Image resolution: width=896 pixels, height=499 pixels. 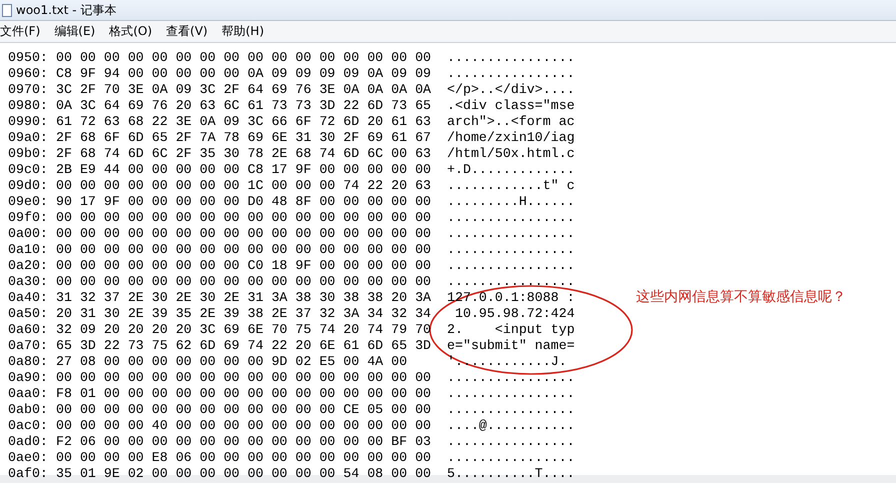 What do you see at coordinates (28, 170) in the screenshot?
I see `offset-text: 09c0:` at bounding box center [28, 170].